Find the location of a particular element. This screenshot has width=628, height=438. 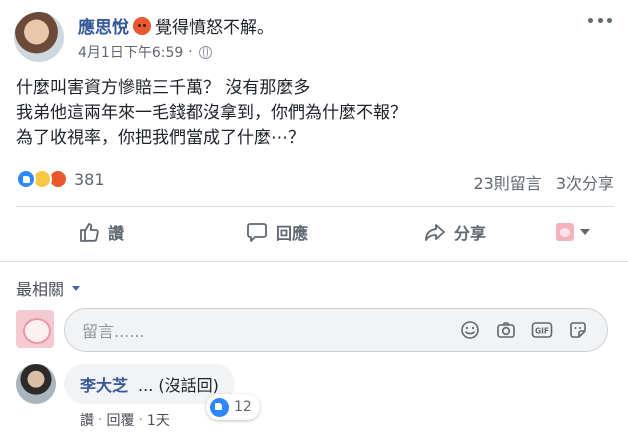

comment-icon is located at coordinates (257, 232).